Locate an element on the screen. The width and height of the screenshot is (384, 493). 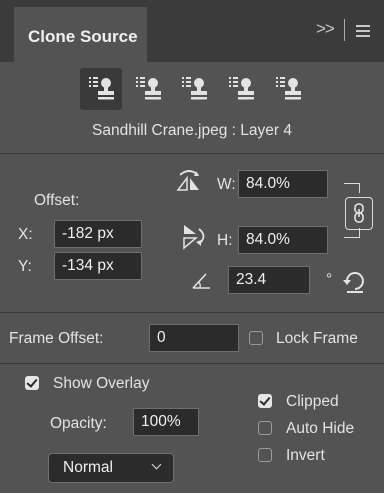
auto-hide-checkbox is located at coordinates (265, 428).